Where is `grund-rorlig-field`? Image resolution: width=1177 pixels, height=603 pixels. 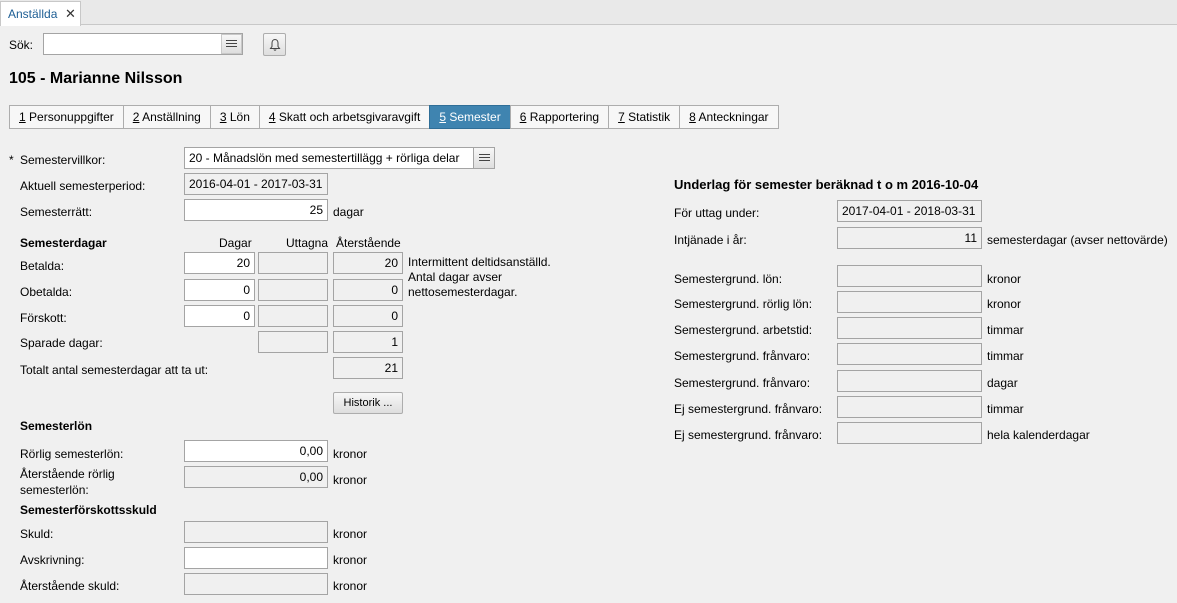
grund-rorlig-field is located at coordinates (909, 302).